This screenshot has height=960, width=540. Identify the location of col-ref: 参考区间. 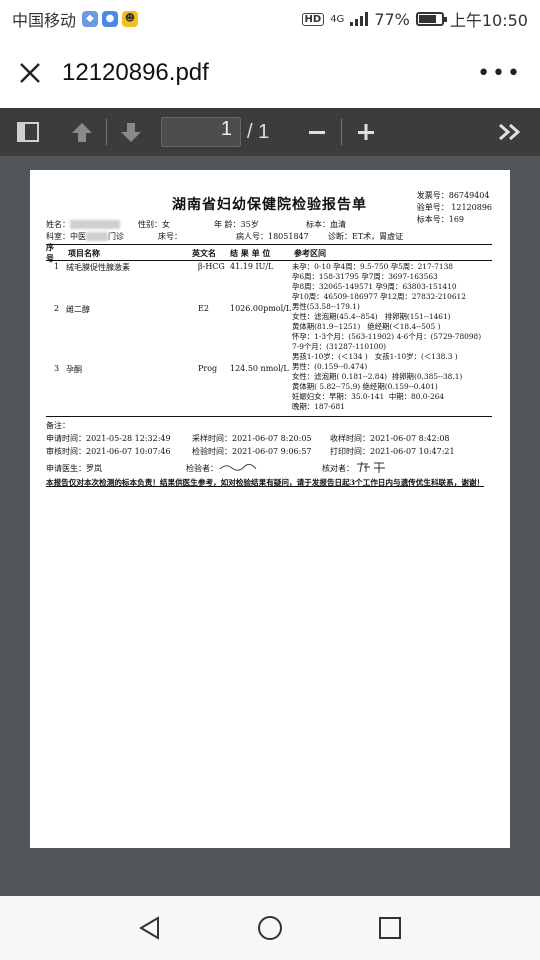
(310, 252).